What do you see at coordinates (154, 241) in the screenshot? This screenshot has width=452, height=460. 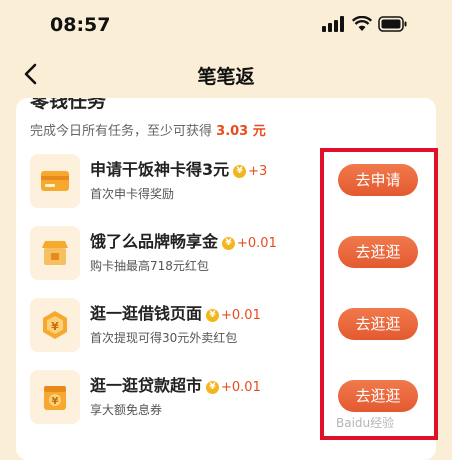 I see `task-title-text: 饿了么品牌畅享金` at bounding box center [154, 241].